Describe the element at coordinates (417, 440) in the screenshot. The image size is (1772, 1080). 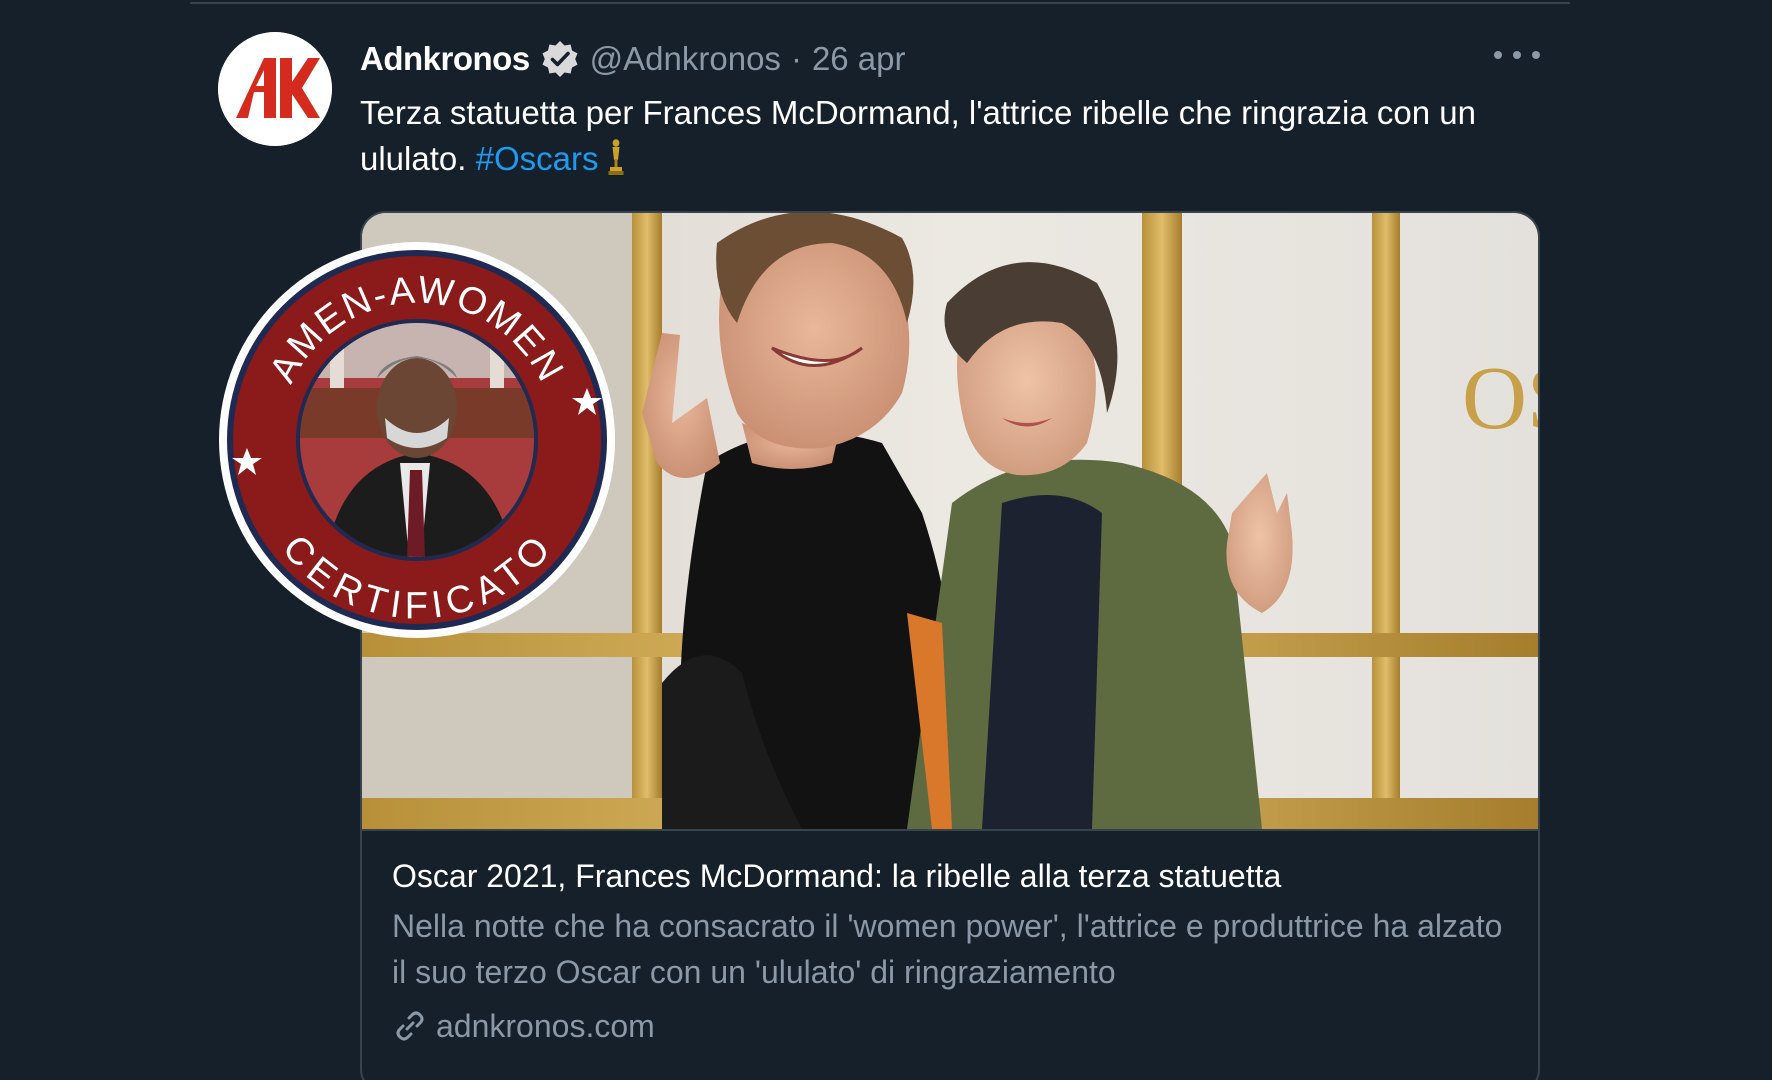
I see `certificate-stamp: AMEN-AWOMEN CERTIFICATO` at that location.